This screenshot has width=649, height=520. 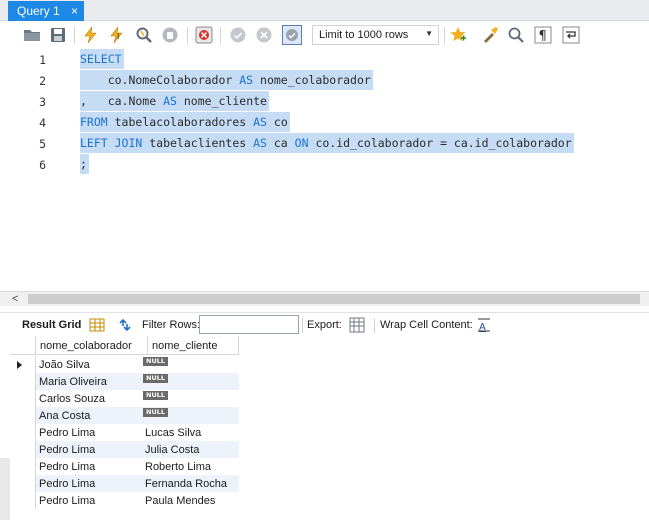 I want to click on sql-identifier: tabelacolaboradores, so click(x=180, y=122).